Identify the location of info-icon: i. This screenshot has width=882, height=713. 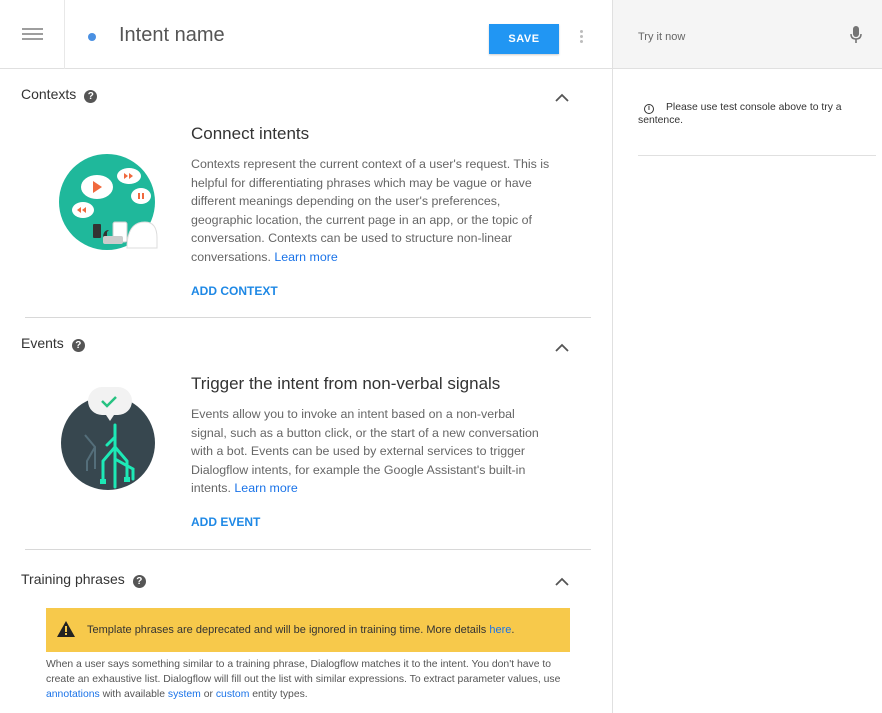
(649, 109).